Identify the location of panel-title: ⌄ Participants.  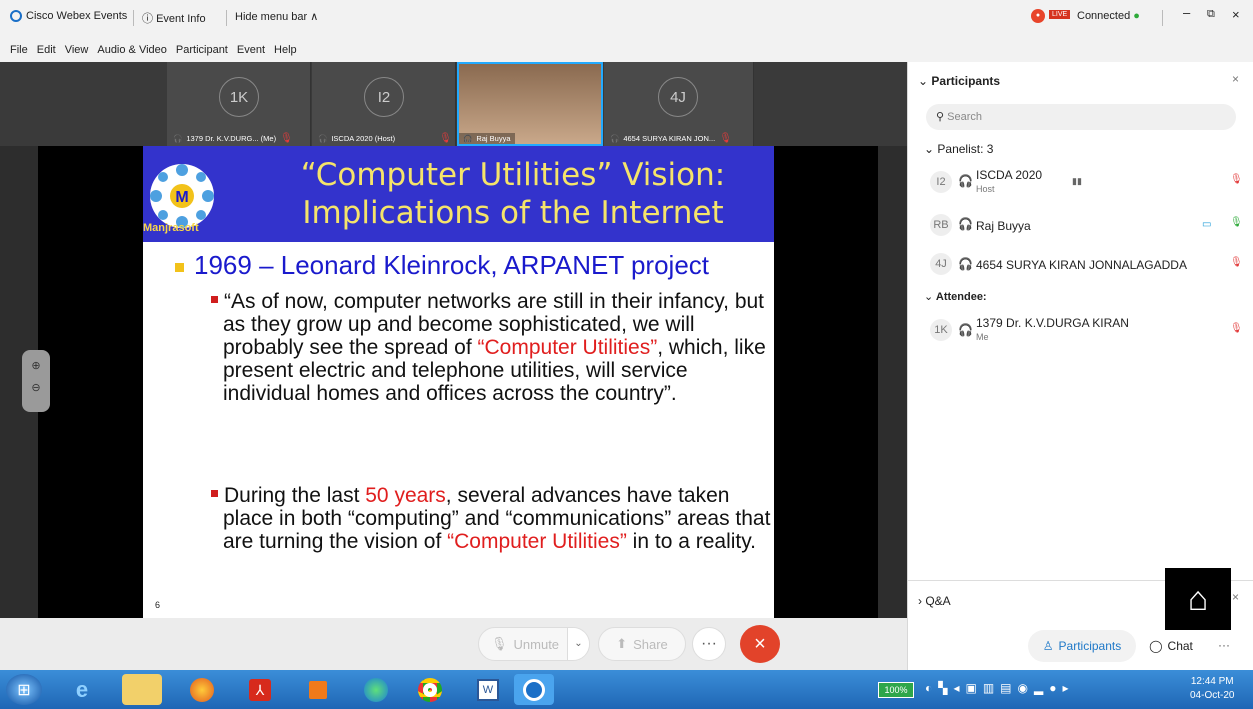
(959, 81).